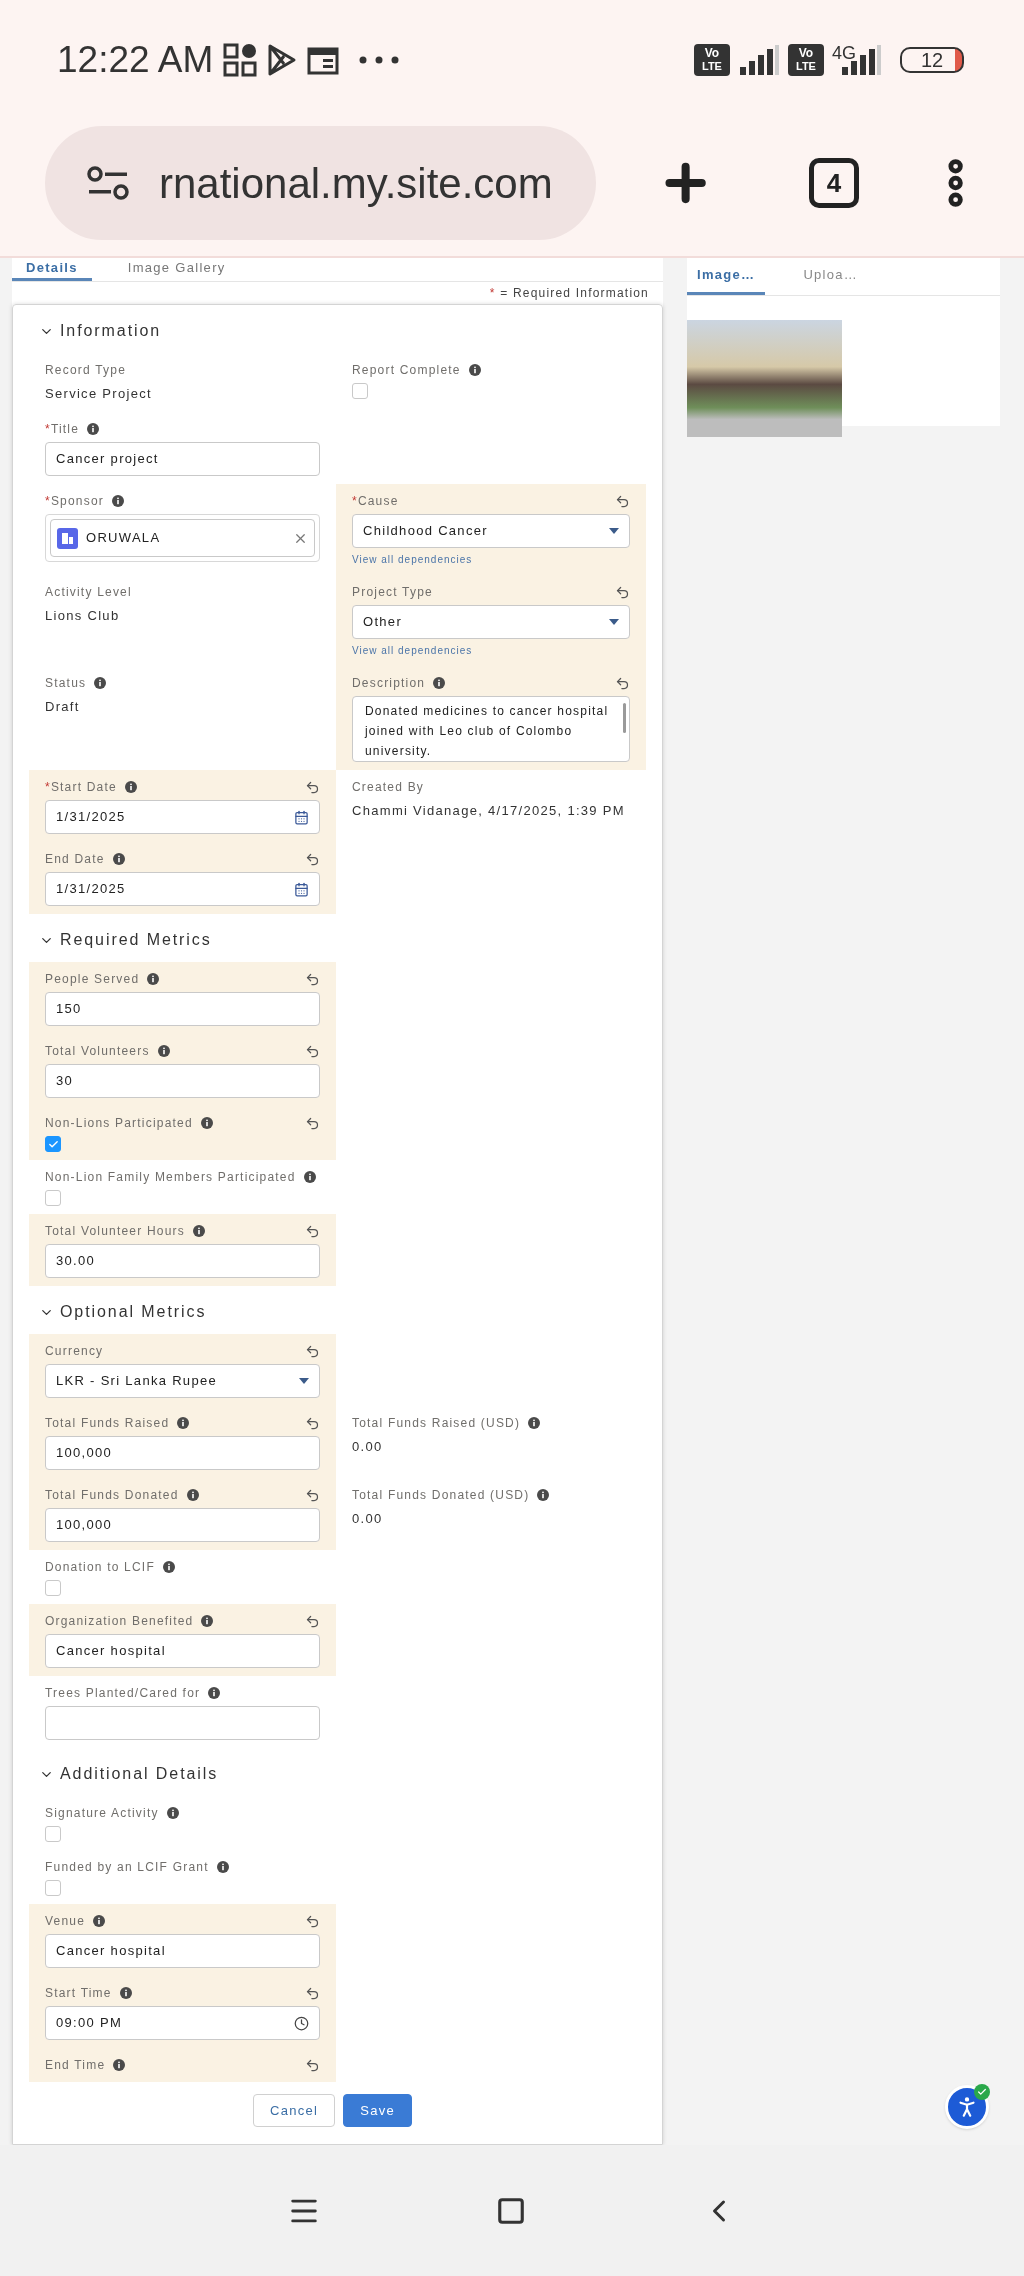  I want to click on address-bar: rnational.my.site.com, so click(321, 183).